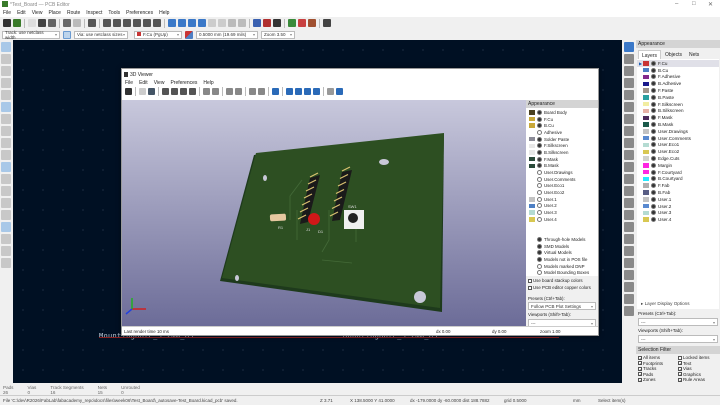  Describe the element at coordinates (6, 215) in the screenshot. I see `net-inspector-icon` at that location.